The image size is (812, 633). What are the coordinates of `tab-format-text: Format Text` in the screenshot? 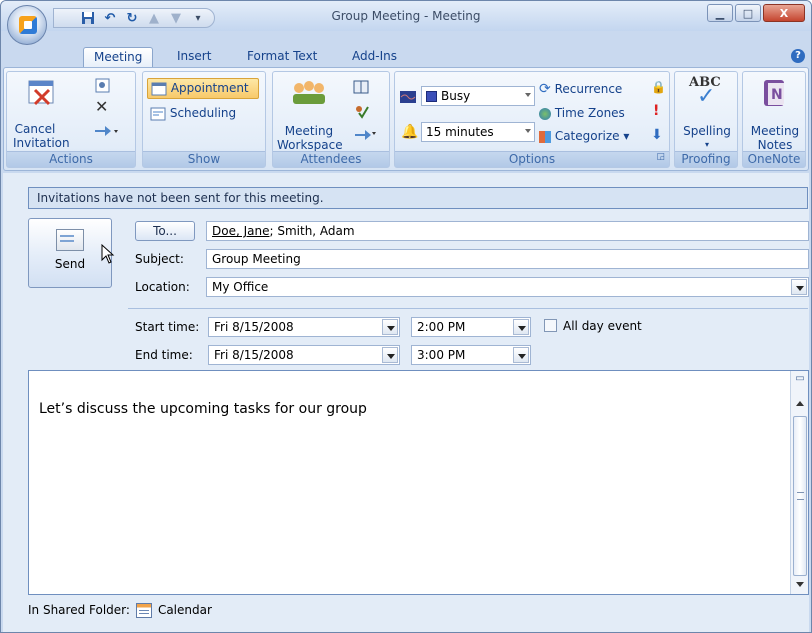 It's located at (282, 57).